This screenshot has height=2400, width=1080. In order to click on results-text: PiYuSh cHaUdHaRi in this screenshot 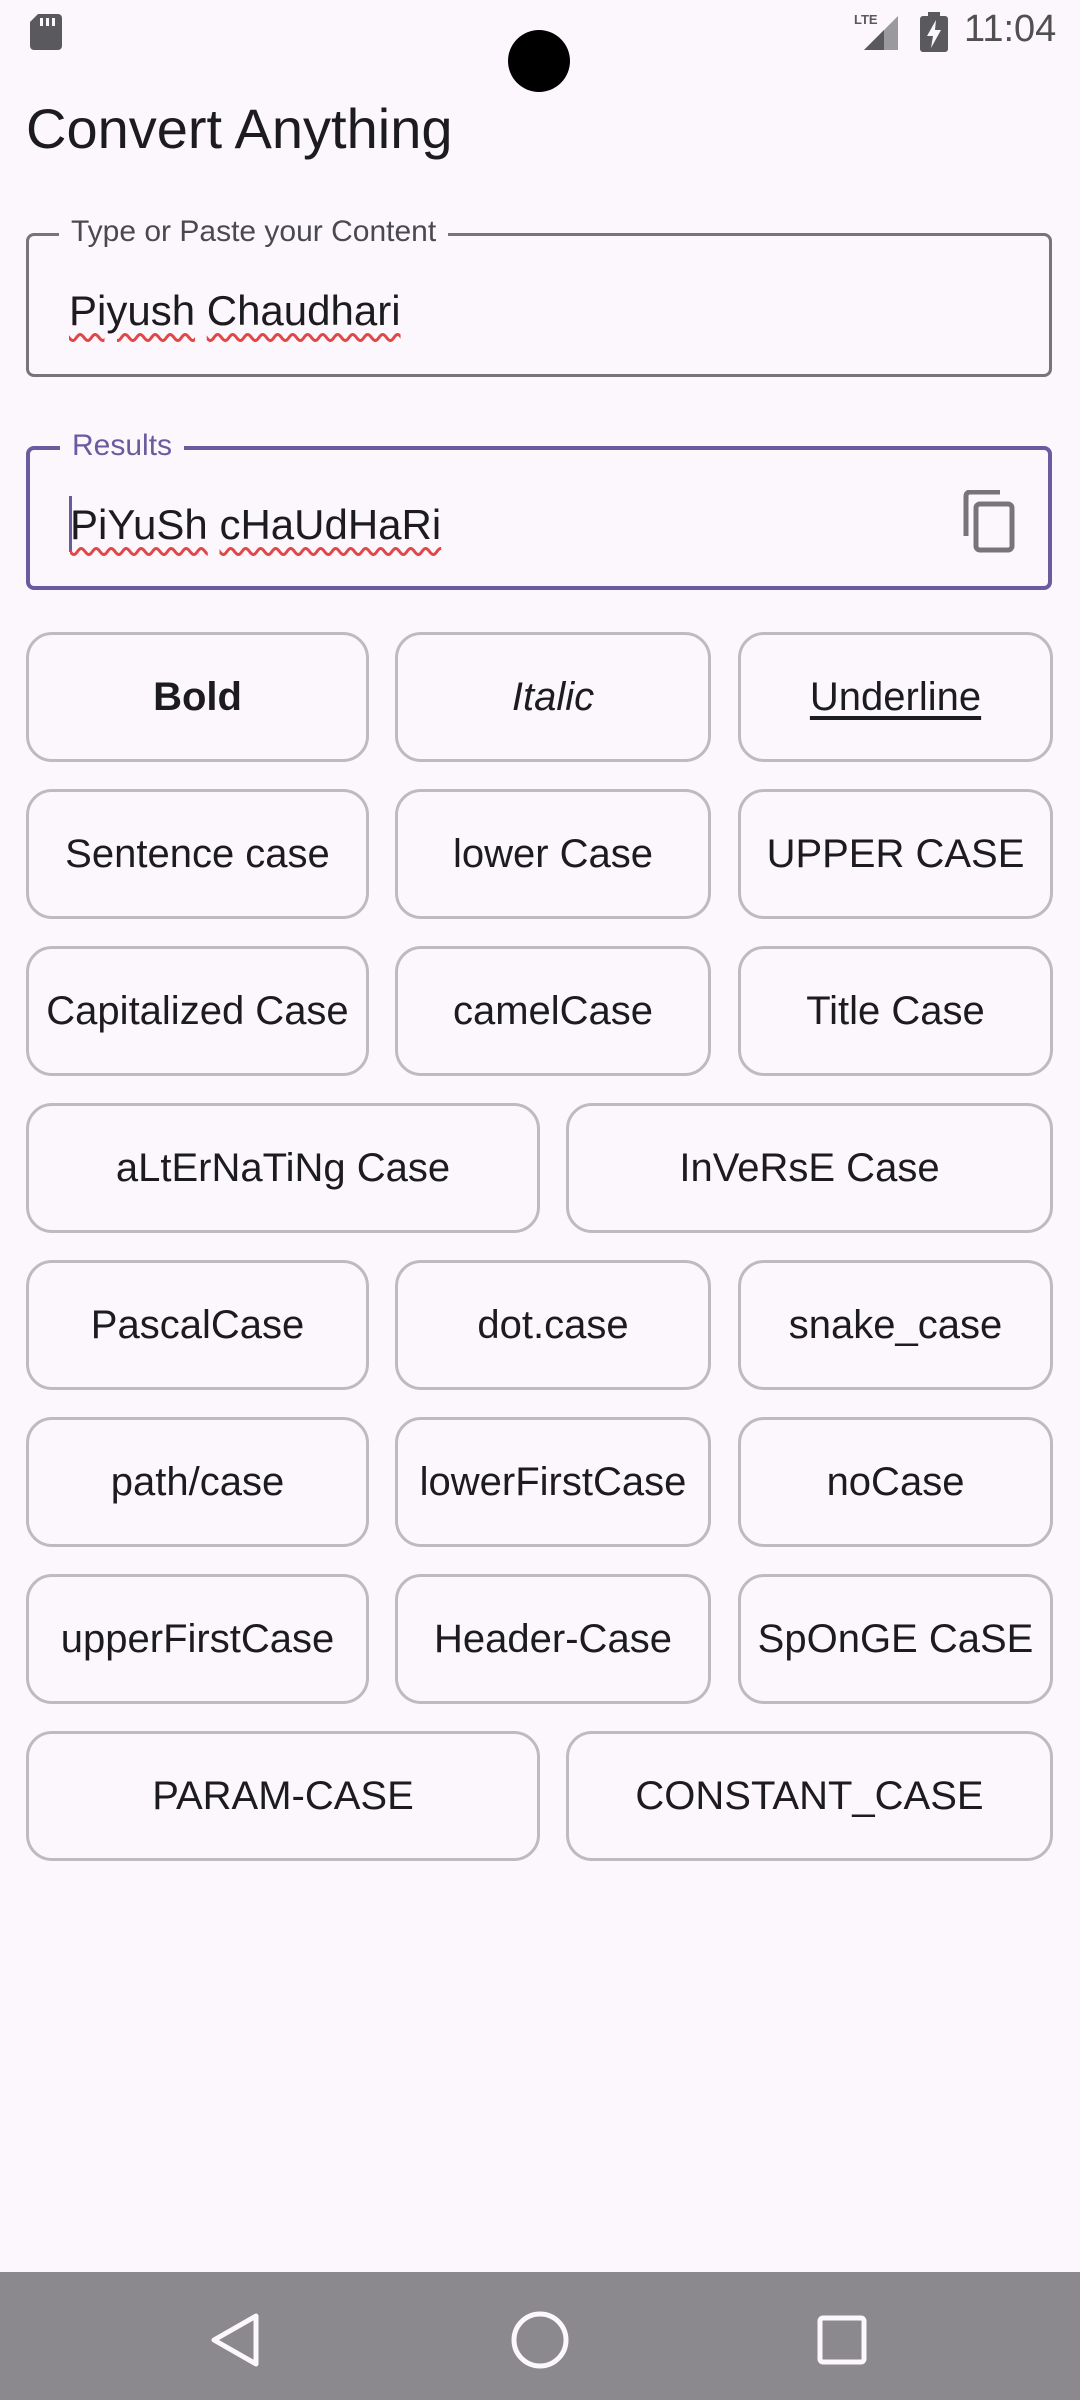, I will do `click(255, 525)`.